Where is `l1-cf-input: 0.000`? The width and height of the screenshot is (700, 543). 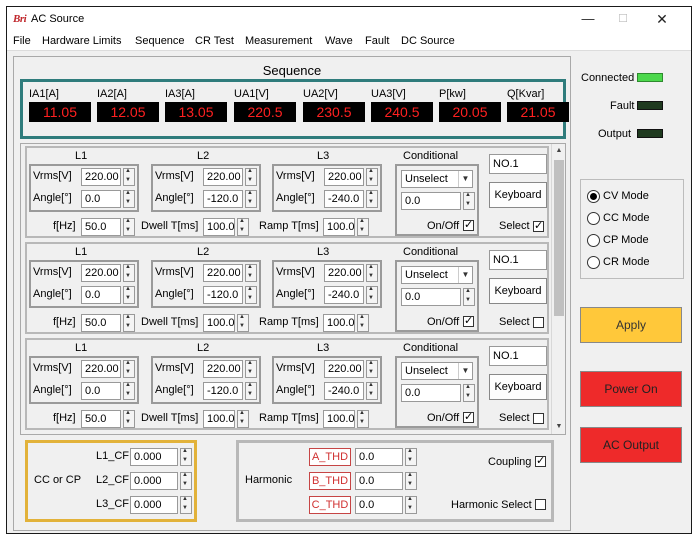
l1-cf-input: 0.000 is located at coordinates (154, 457).